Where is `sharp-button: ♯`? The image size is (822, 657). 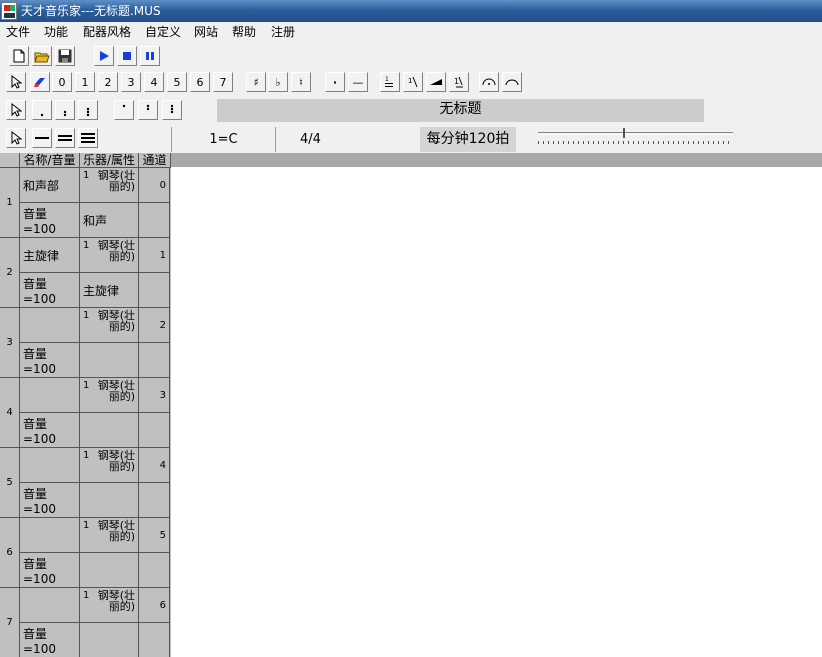 sharp-button: ♯ is located at coordinates (256, 82).